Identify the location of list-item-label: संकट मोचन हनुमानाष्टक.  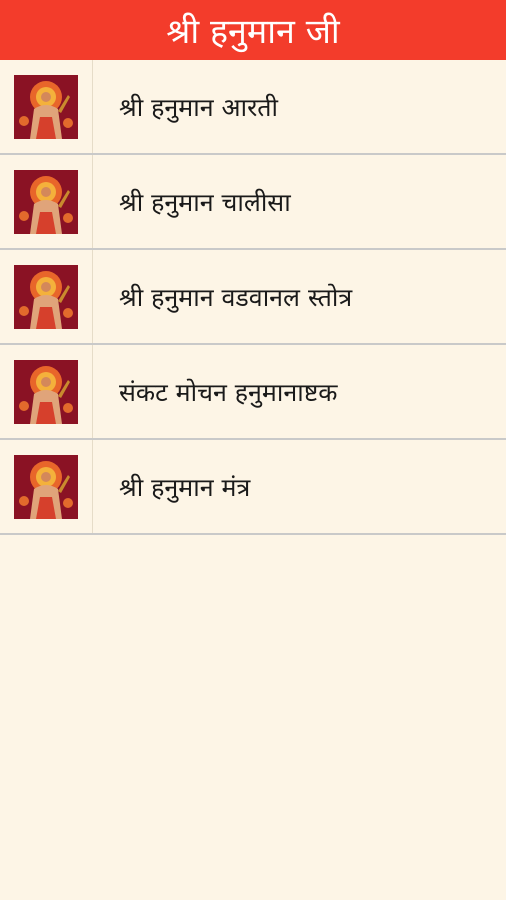
(228, 392).